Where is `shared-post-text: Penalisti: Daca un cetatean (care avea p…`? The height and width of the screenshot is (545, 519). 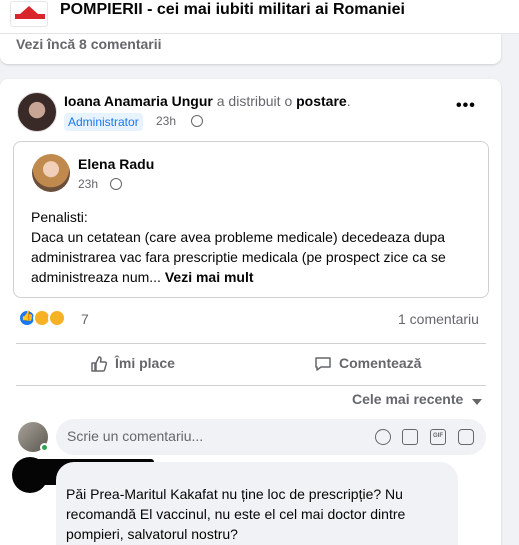 shared-post-text: Penalisti: Daca un cetatean (care avea p… is located at coordinates (256, 247).